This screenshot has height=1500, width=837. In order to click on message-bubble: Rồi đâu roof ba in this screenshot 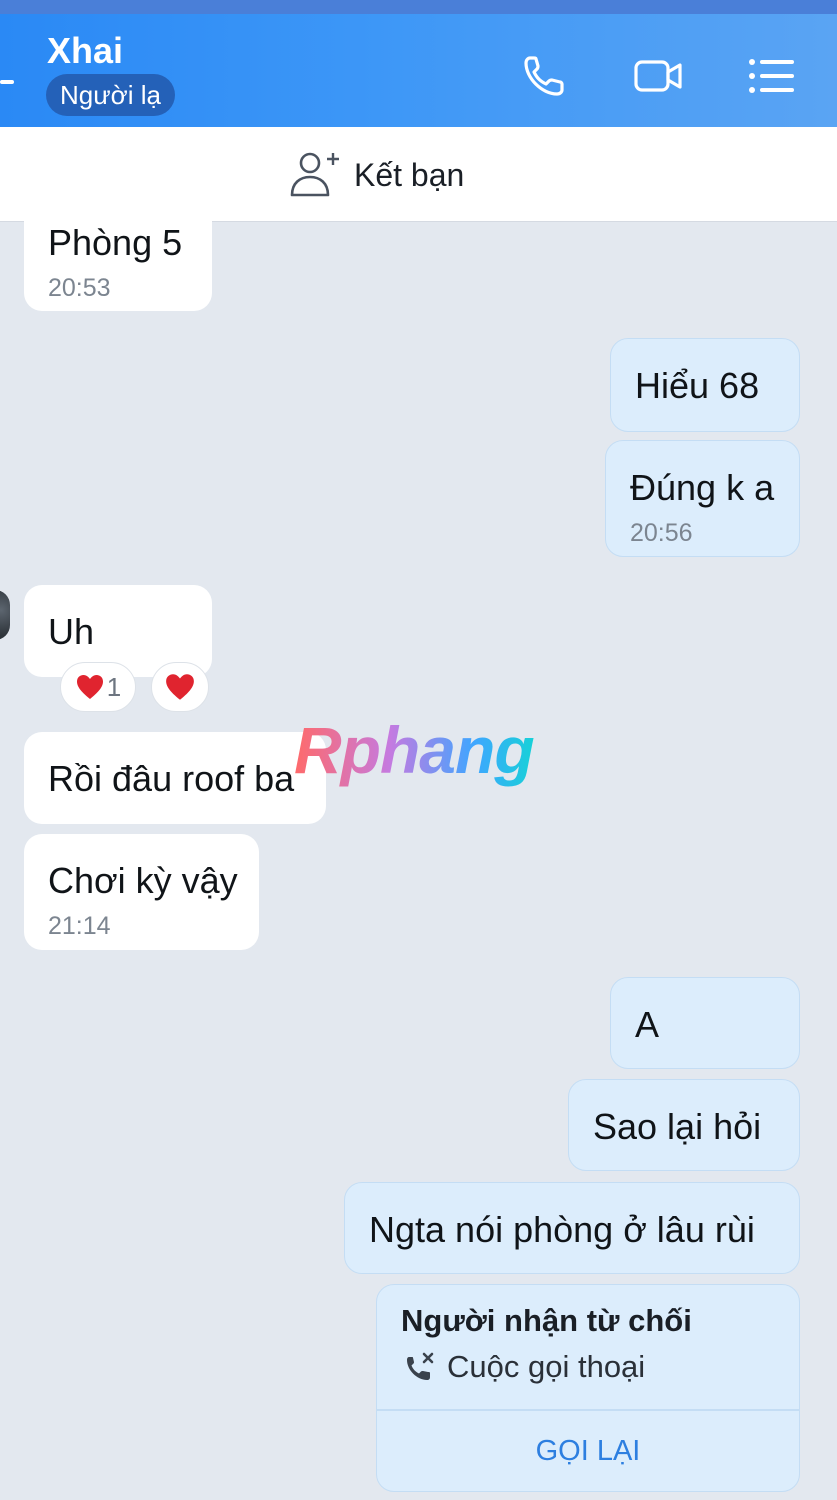, I will do `click(175, 778)`.